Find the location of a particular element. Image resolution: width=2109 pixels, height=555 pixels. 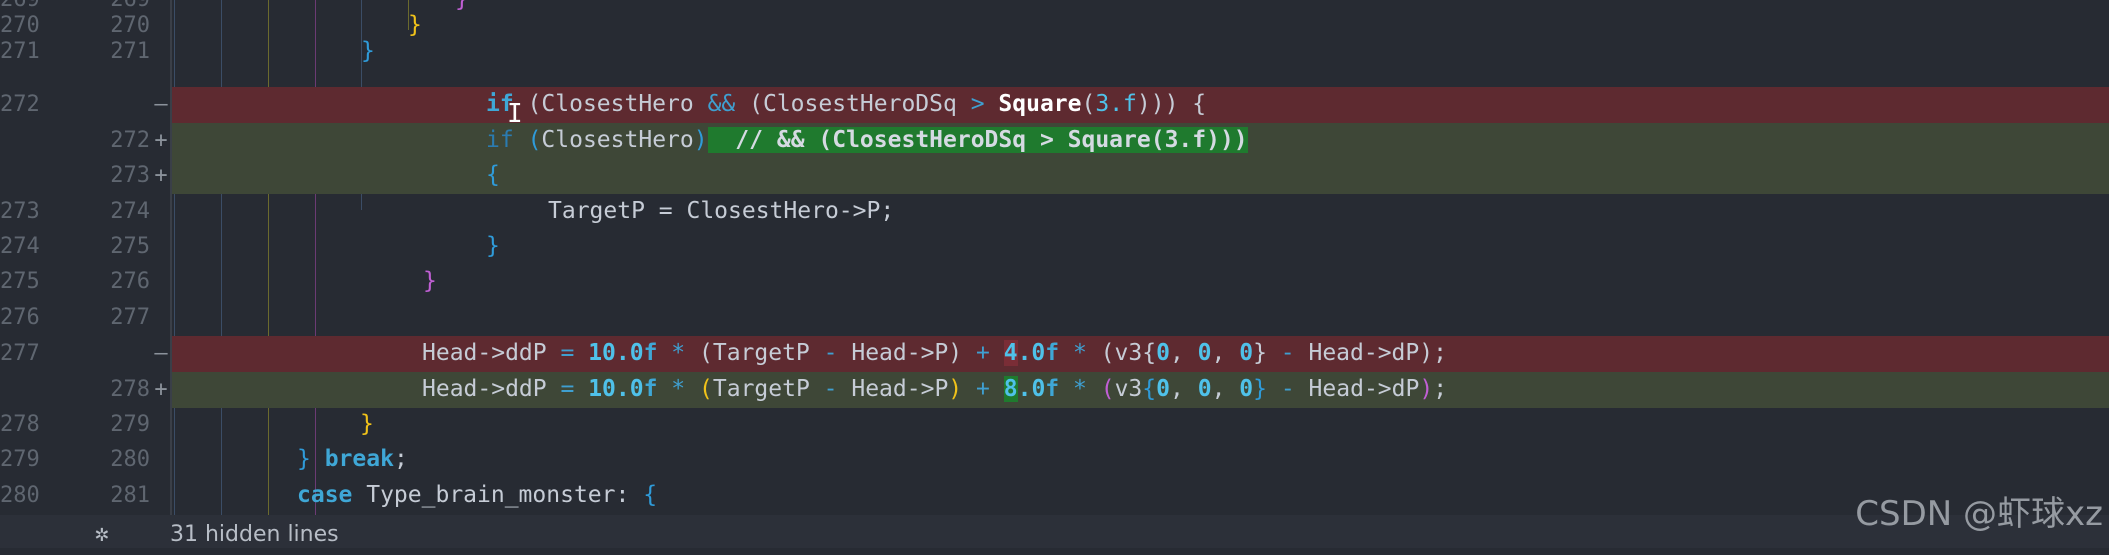

unfold-icon: ✲ is located at coordinates (102, 533).